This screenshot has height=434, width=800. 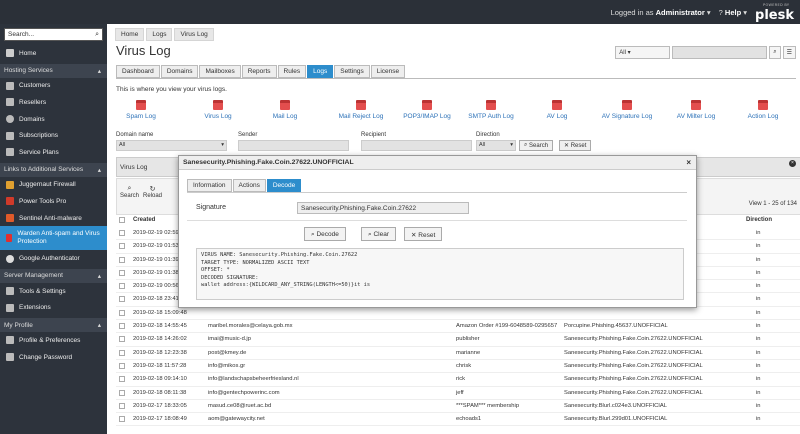 I want to click on sidebar-search-input: Search... ⌕, so click(x=53, y=34).